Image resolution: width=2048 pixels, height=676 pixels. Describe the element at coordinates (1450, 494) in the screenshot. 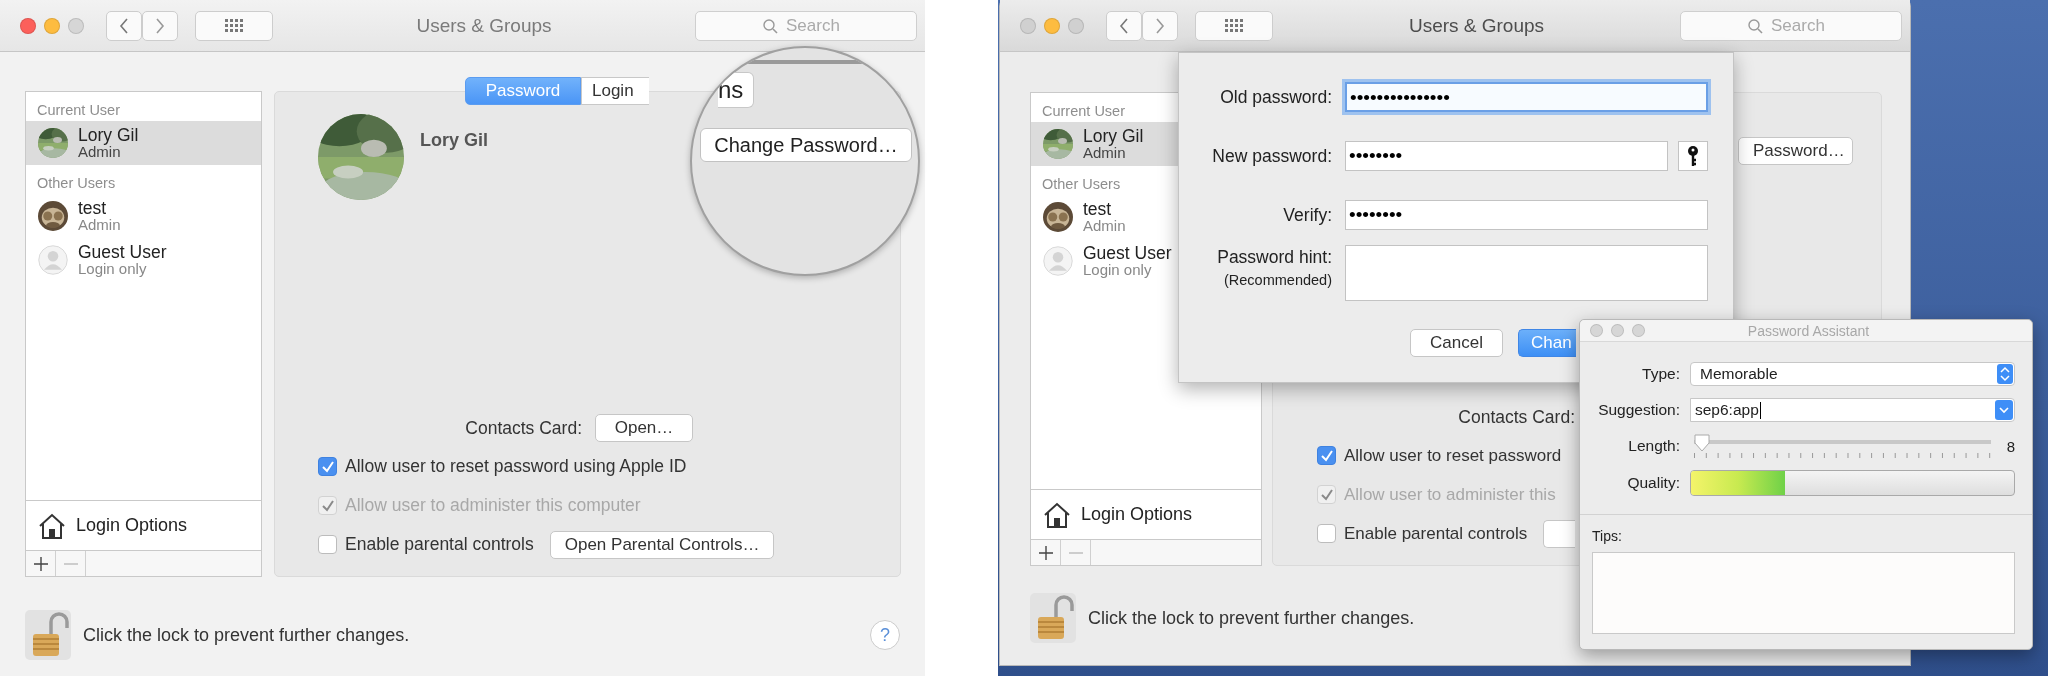

I see `checkbox-label: Allow user to administer this` at that location.